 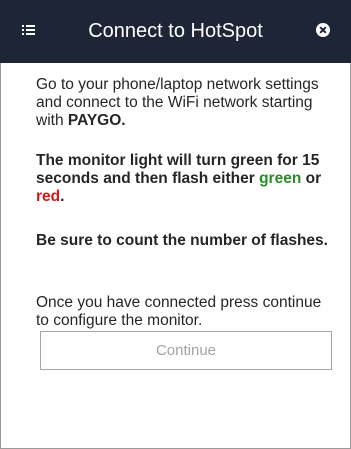 I want to click on dialog-header: Connect to HotSpot, so click(x=175, y=31).